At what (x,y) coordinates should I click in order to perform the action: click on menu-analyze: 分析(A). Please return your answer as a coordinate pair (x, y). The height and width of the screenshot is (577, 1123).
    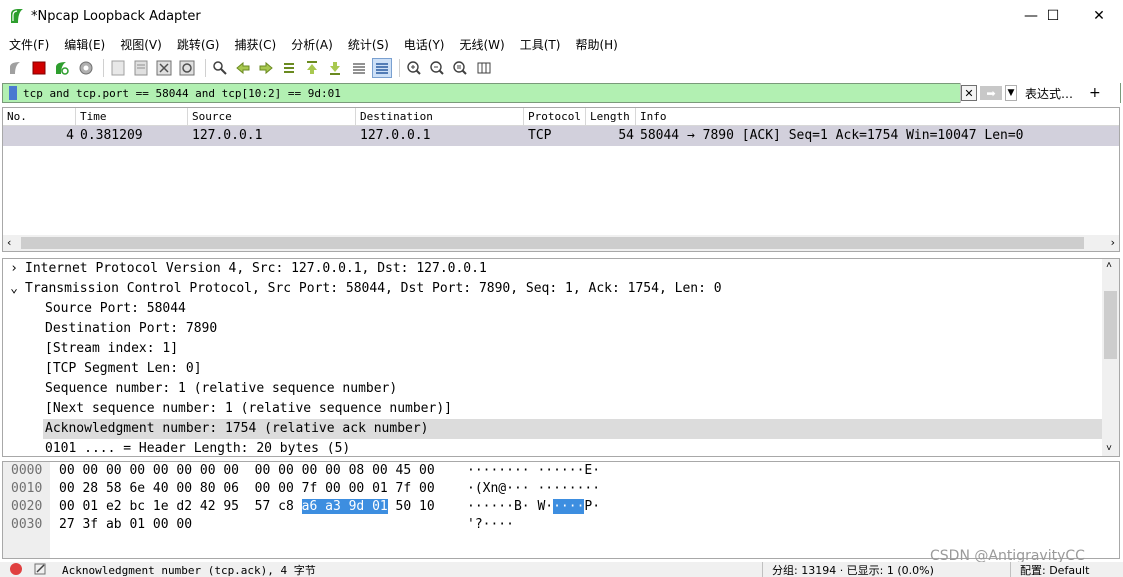
    Looking at the image, I should click on (312, 44).